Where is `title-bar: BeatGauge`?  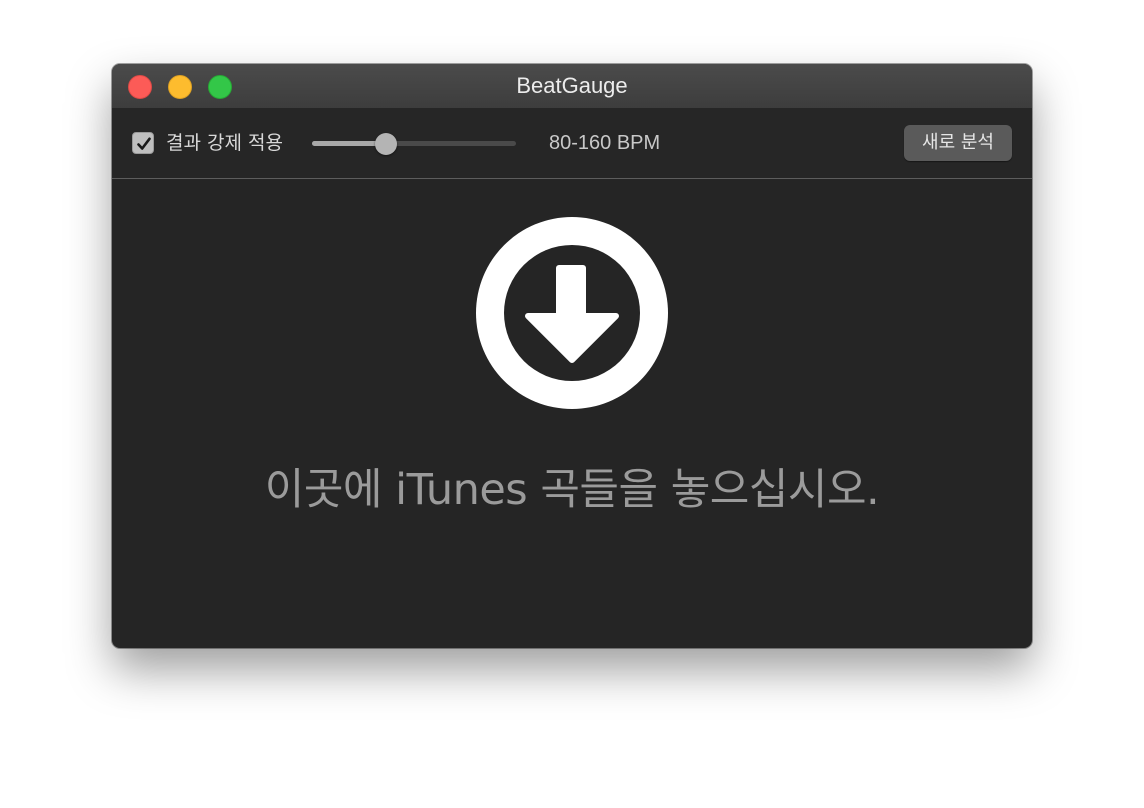
title-bar: BeatGauge is located at coordinates (572, 86).